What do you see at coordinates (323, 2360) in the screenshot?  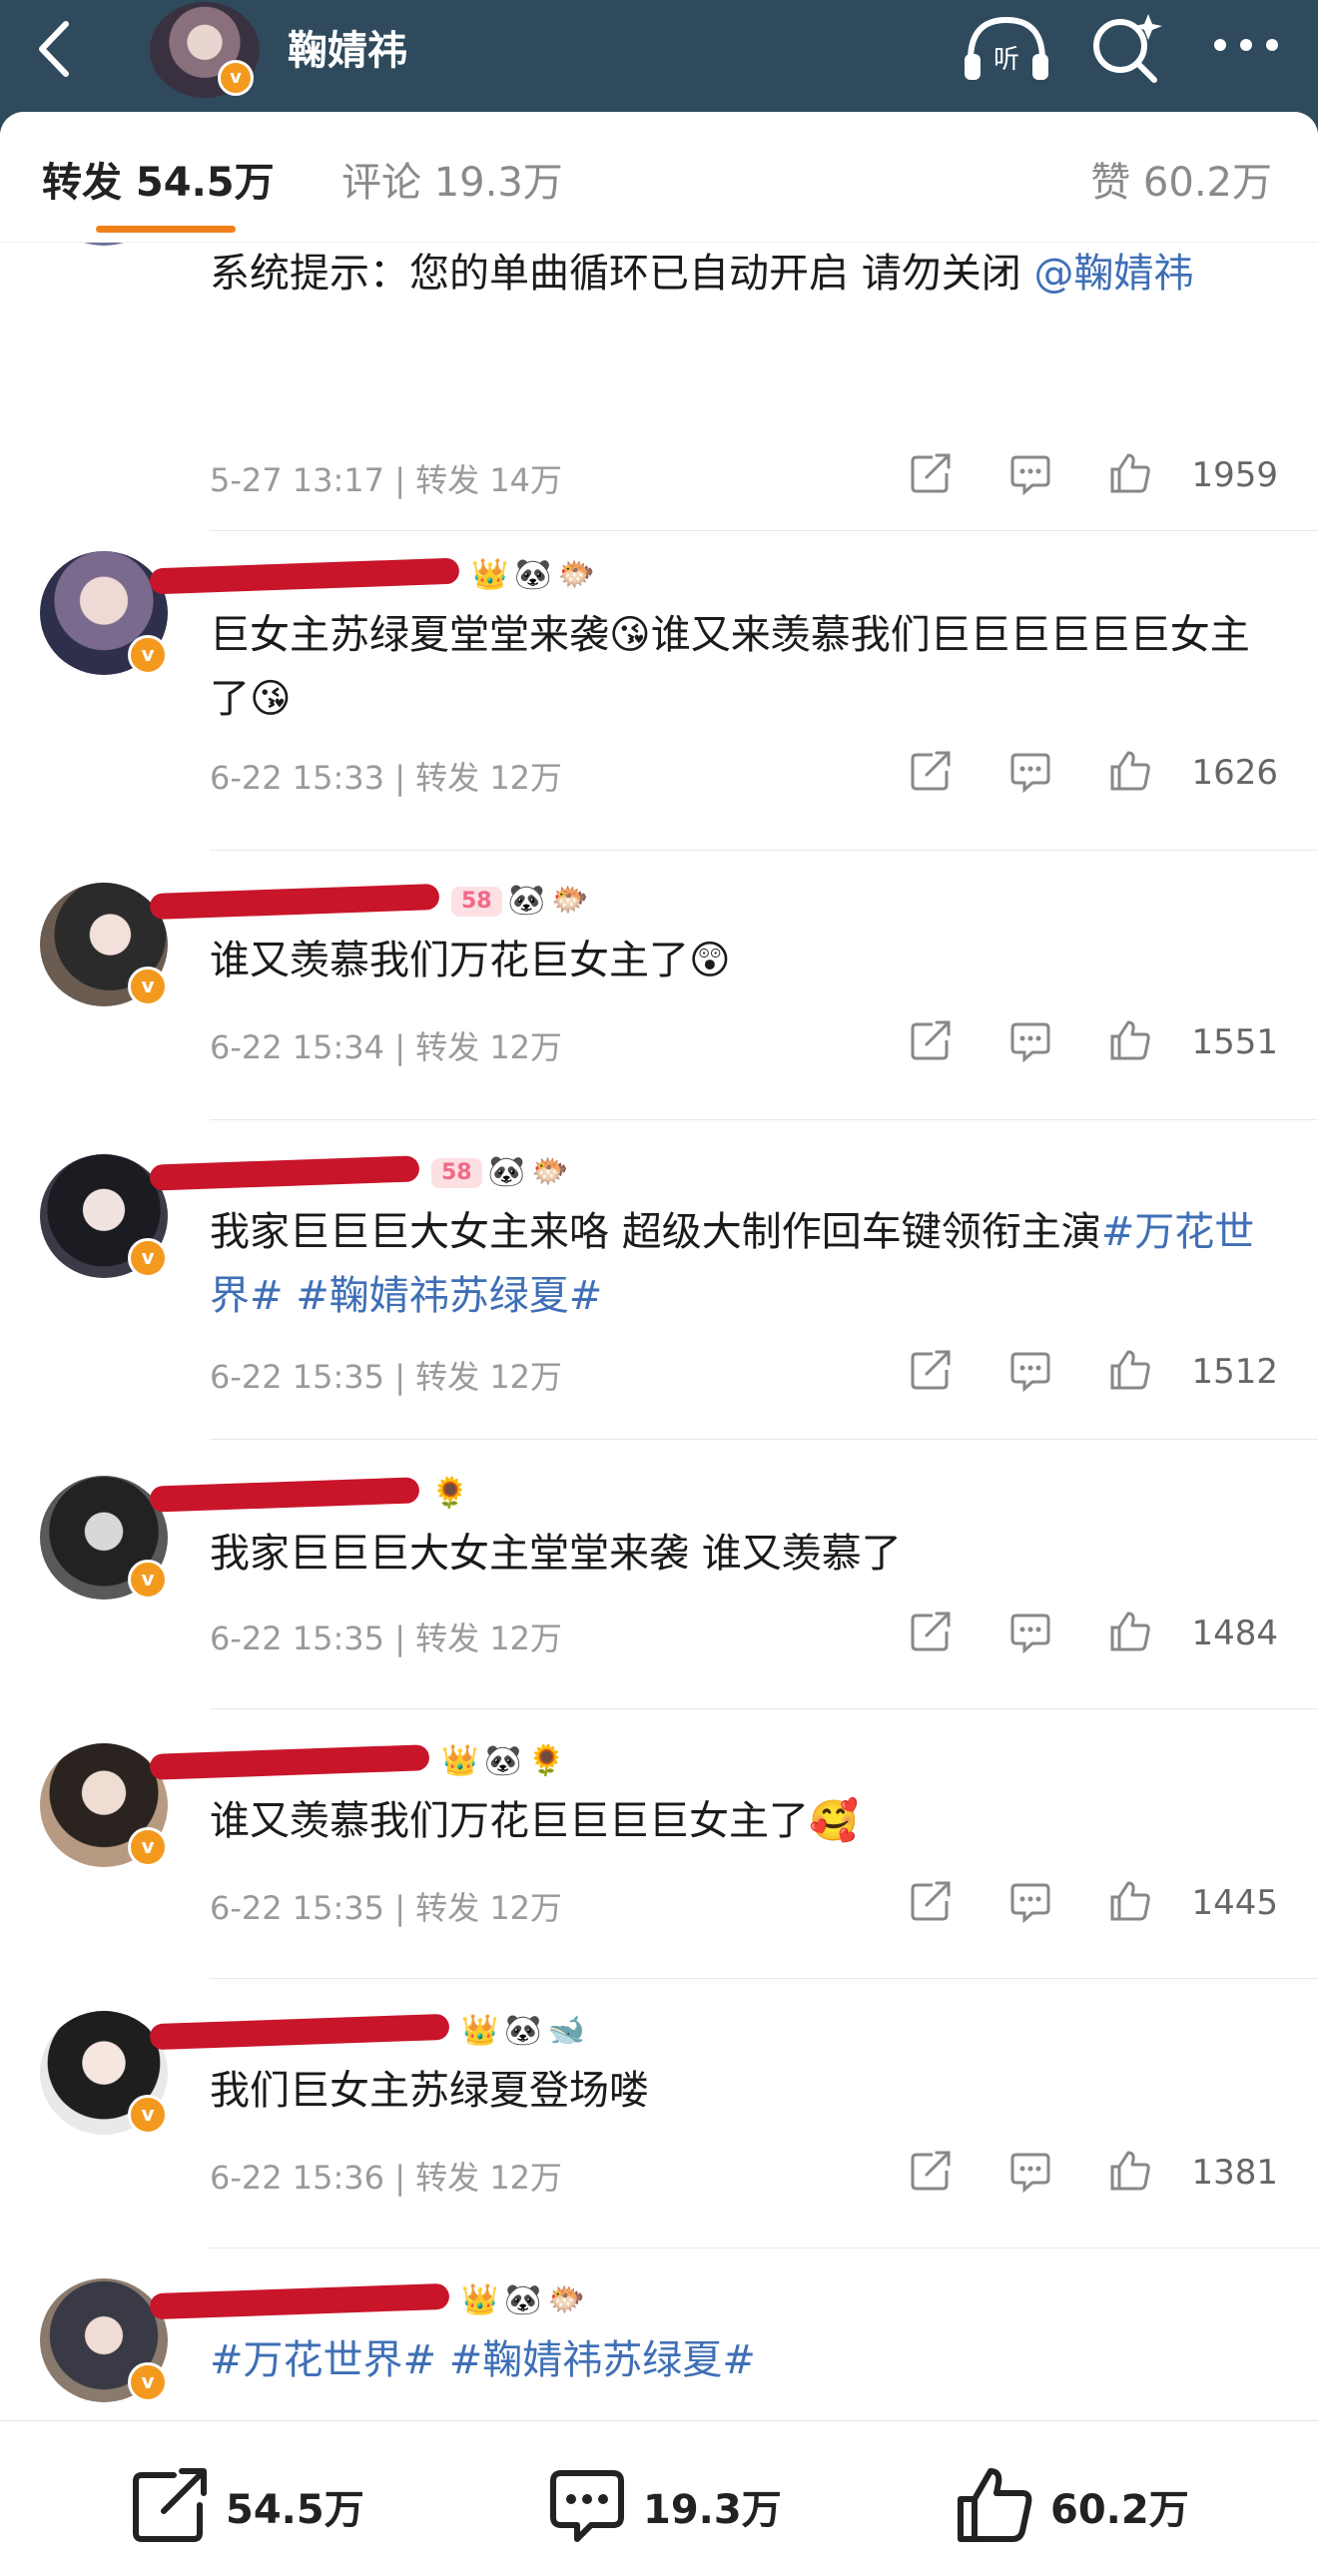 I see `hashtag-link: #万花世界#` at bounding box center [323, 2360].